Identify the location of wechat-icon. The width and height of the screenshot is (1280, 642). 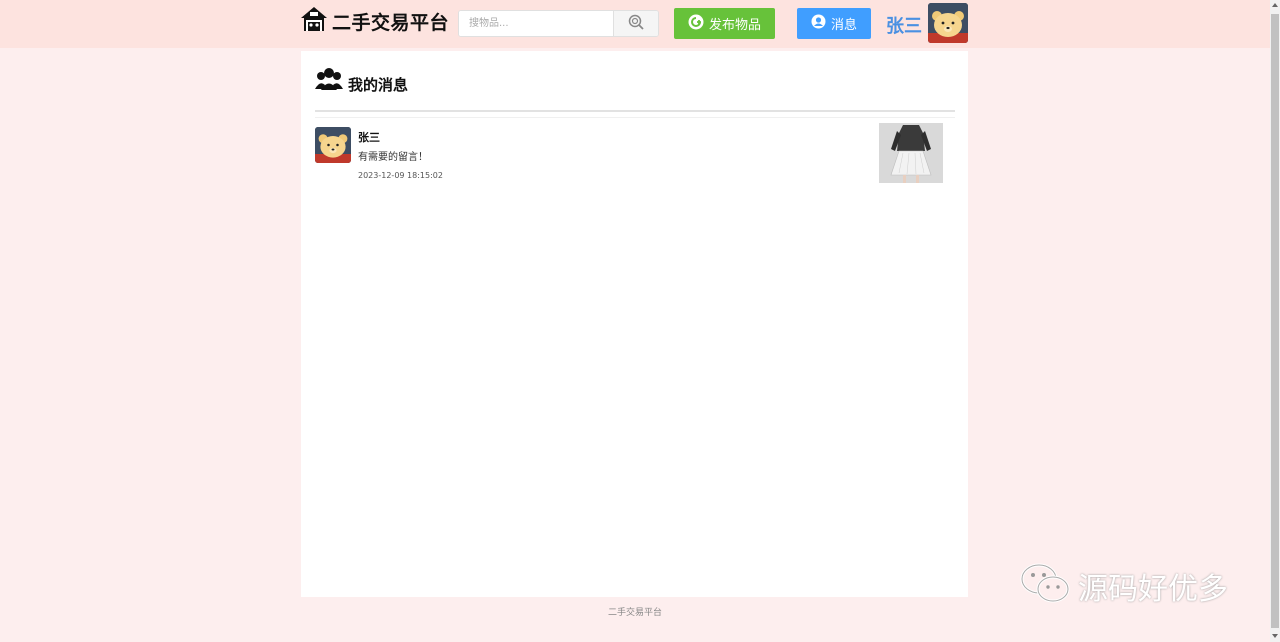
(1046, 586).